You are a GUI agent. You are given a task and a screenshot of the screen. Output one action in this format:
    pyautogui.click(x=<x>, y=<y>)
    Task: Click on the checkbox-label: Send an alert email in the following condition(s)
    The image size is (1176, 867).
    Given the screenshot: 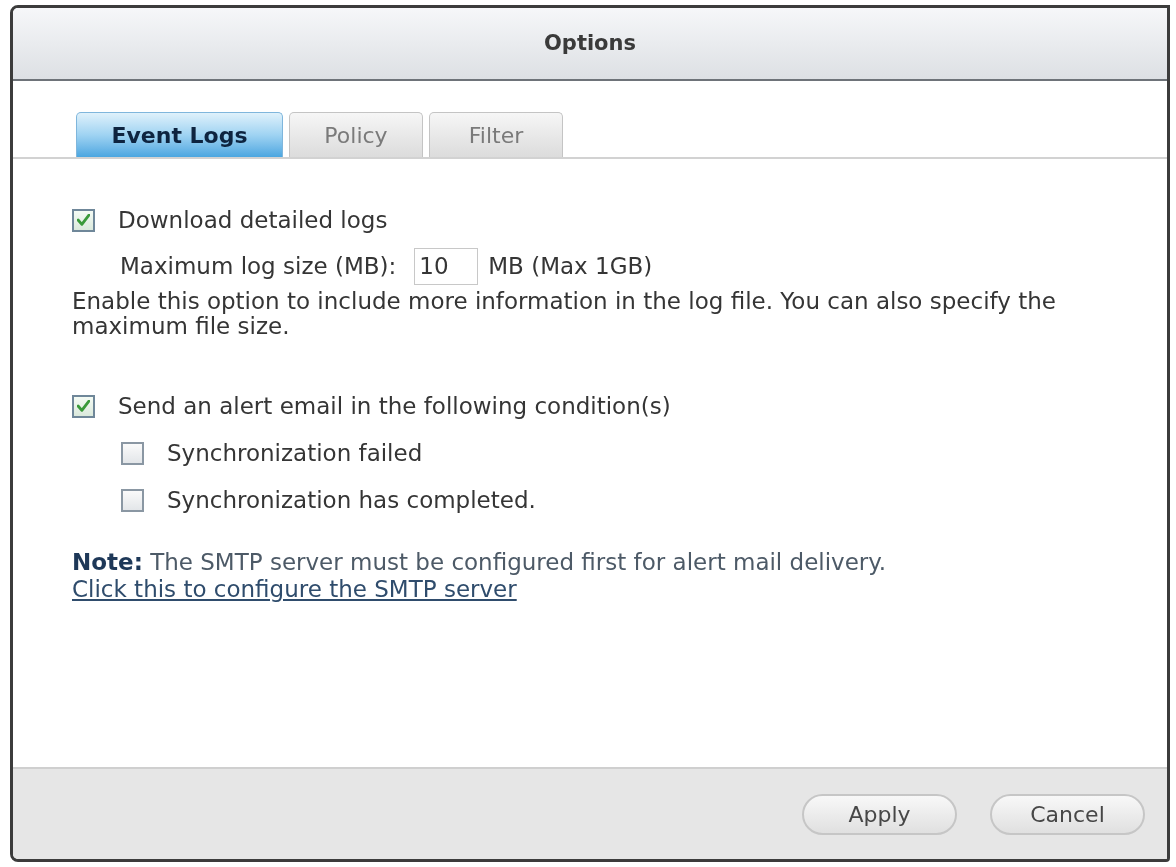 What is the action you would take?
    pyautogui.click(x=394, y=406)
    